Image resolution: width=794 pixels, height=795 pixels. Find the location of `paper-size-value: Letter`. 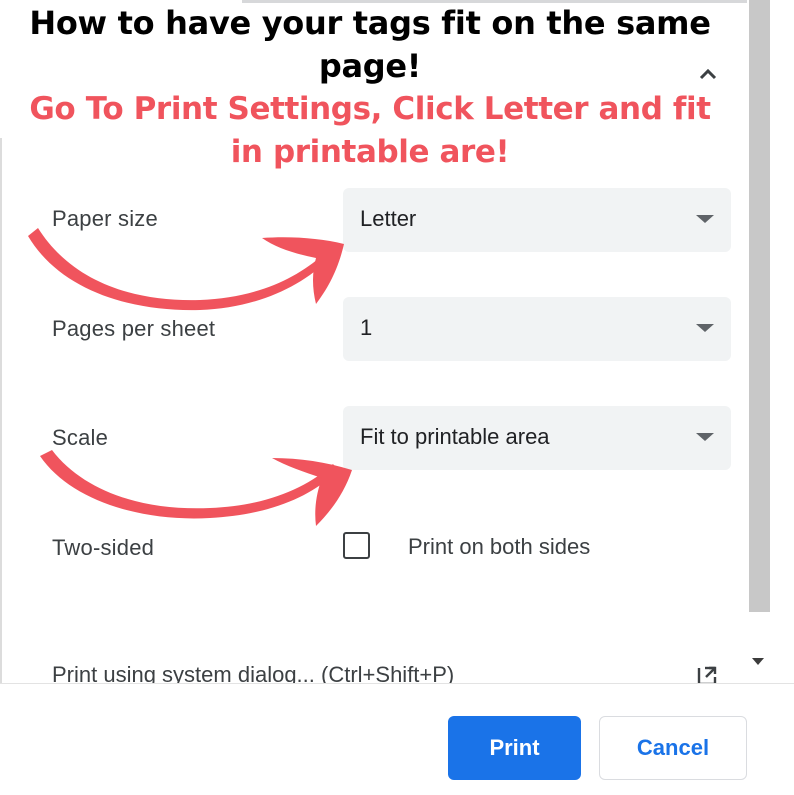

paper-size-value: Letter is located at coordinates (388, 218).